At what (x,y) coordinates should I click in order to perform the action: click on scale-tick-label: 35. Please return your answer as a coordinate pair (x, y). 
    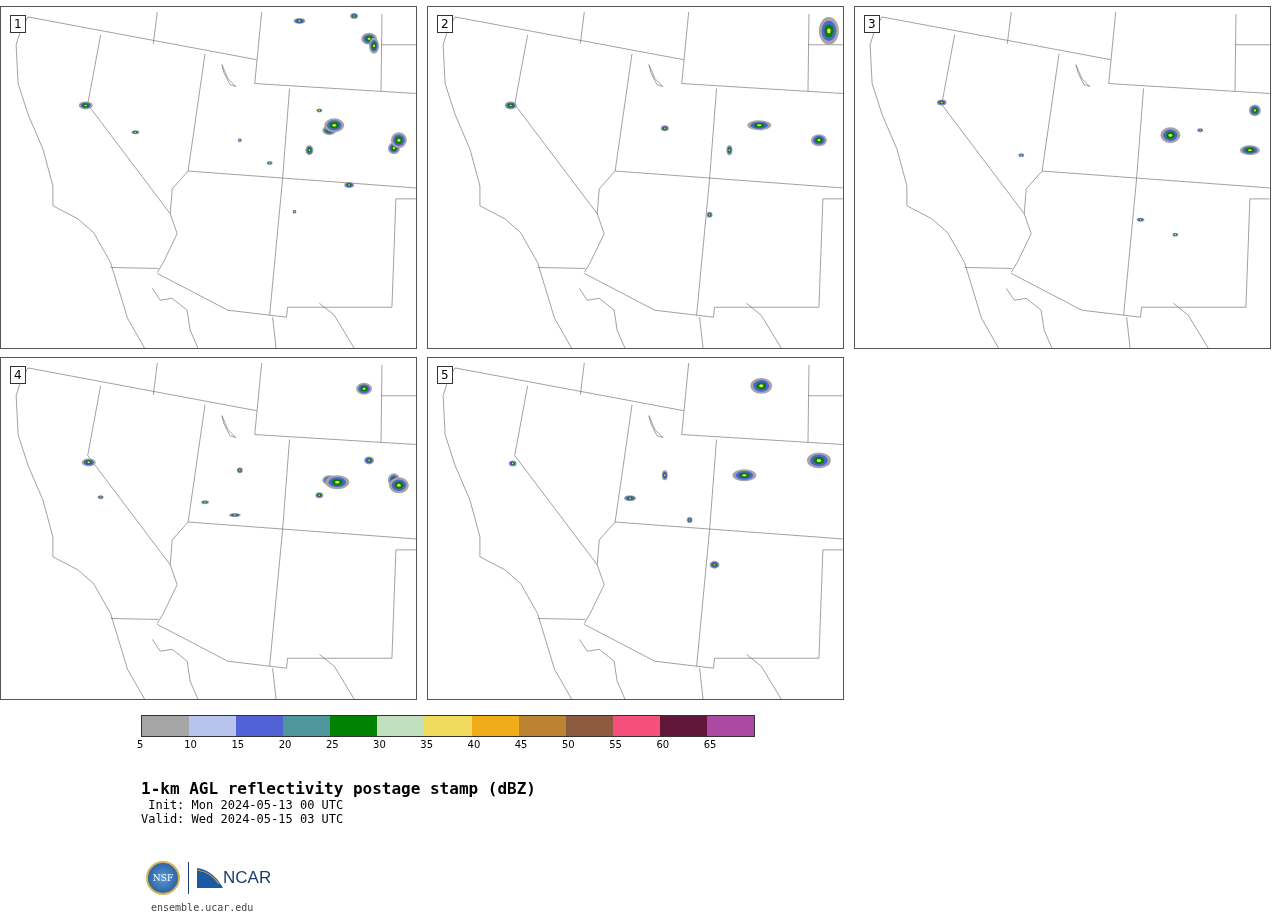
    Looking at the image, I should click on (427, 745).